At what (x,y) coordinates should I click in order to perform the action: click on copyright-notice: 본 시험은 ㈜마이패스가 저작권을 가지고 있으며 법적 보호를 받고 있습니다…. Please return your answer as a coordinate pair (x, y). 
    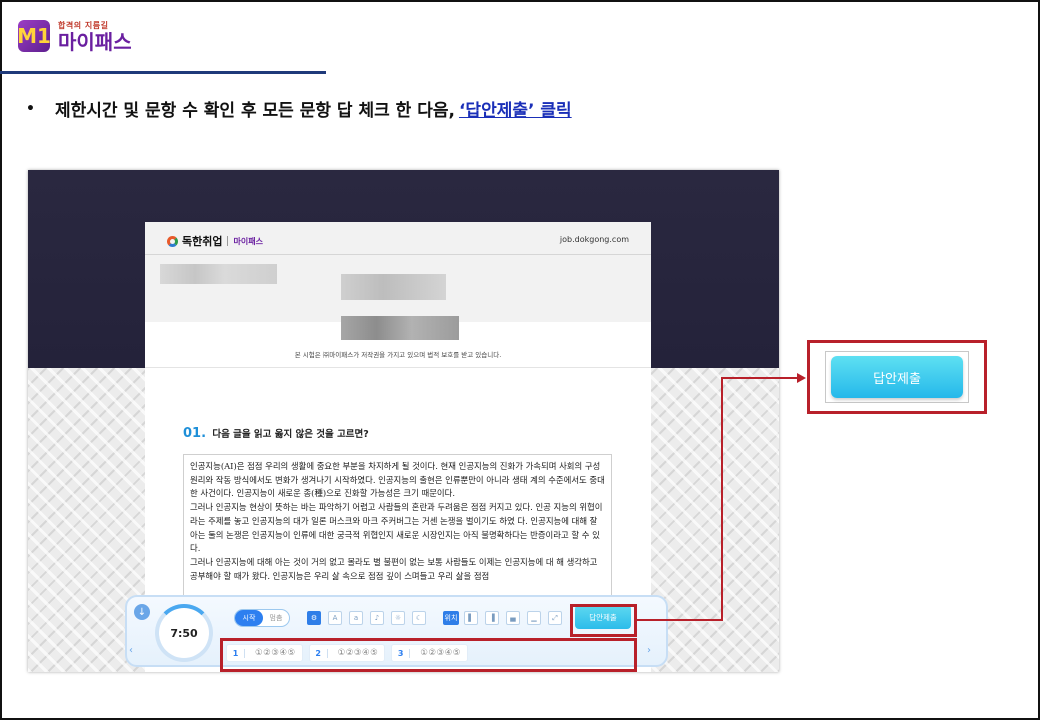
    Looking at the image, I should click on (398, 355).